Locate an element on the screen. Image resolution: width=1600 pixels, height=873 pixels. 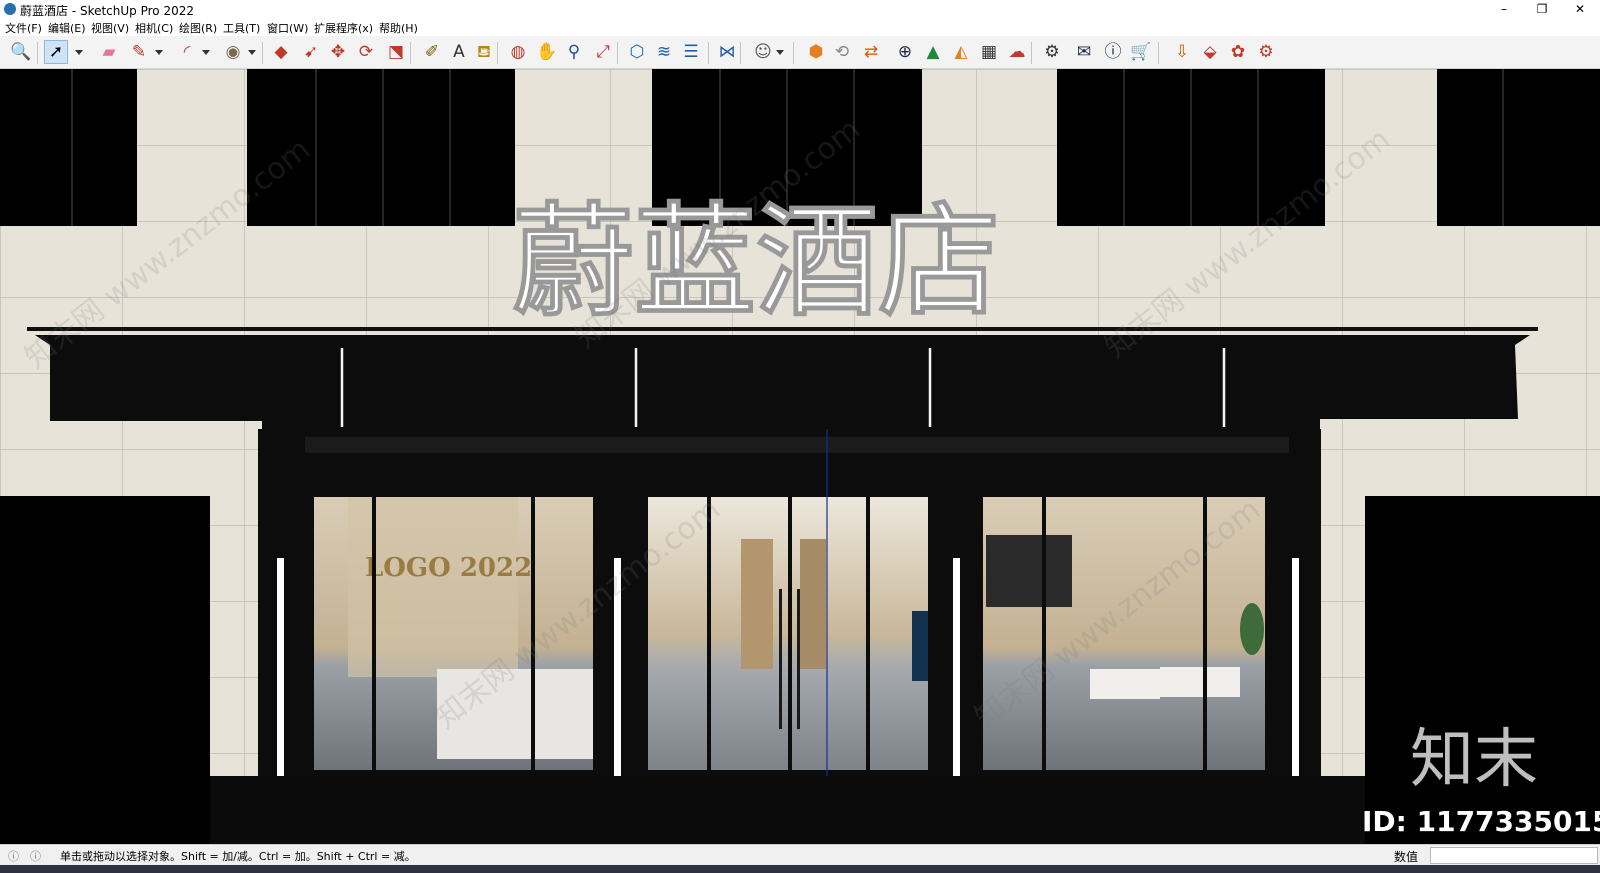
cart-icon: 🛒 is located at coordinates (1141, 52).